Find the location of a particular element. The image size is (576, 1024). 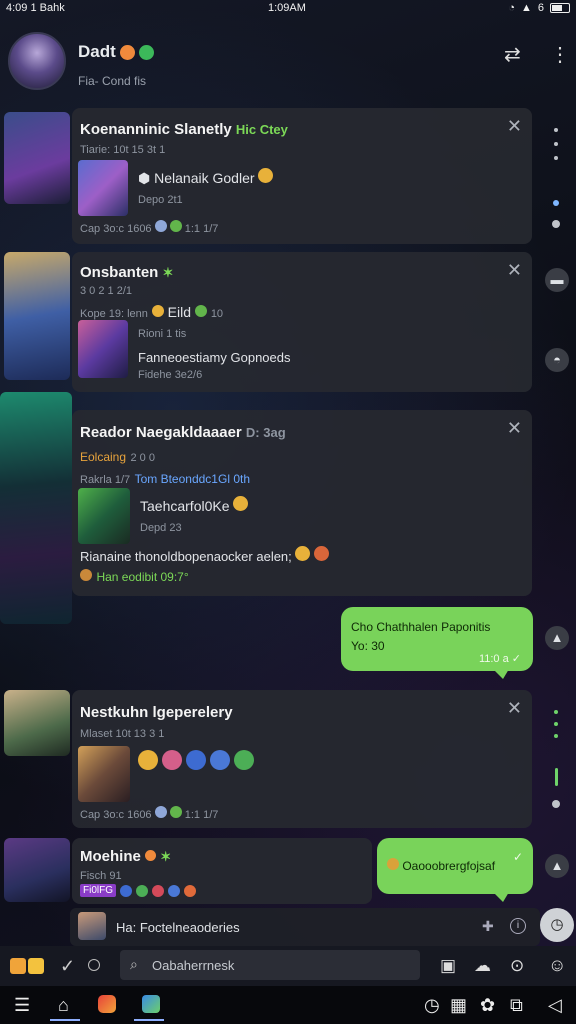

card3-line2-row: Rakrla 1/7 Tom Bteonddc1Gl 0th is located at coordinates (165, 479).